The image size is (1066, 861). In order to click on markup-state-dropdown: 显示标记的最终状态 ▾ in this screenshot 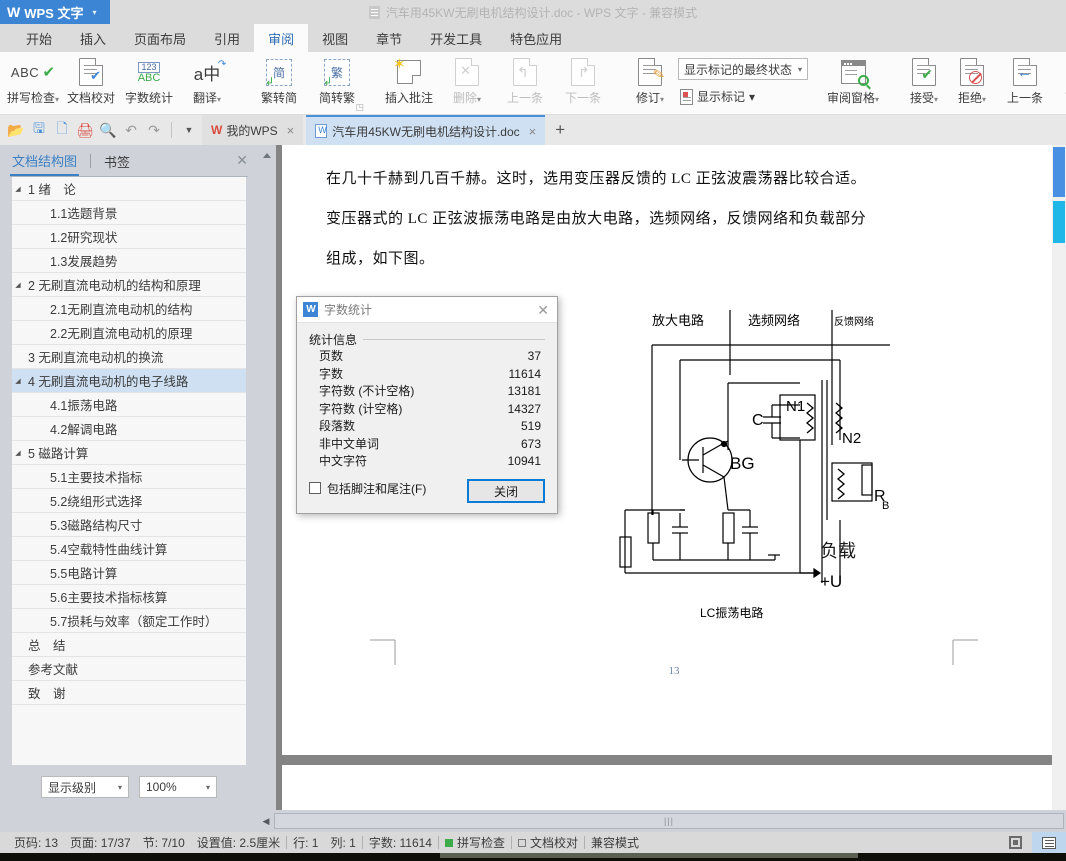, I will do `click(743, 69)`.